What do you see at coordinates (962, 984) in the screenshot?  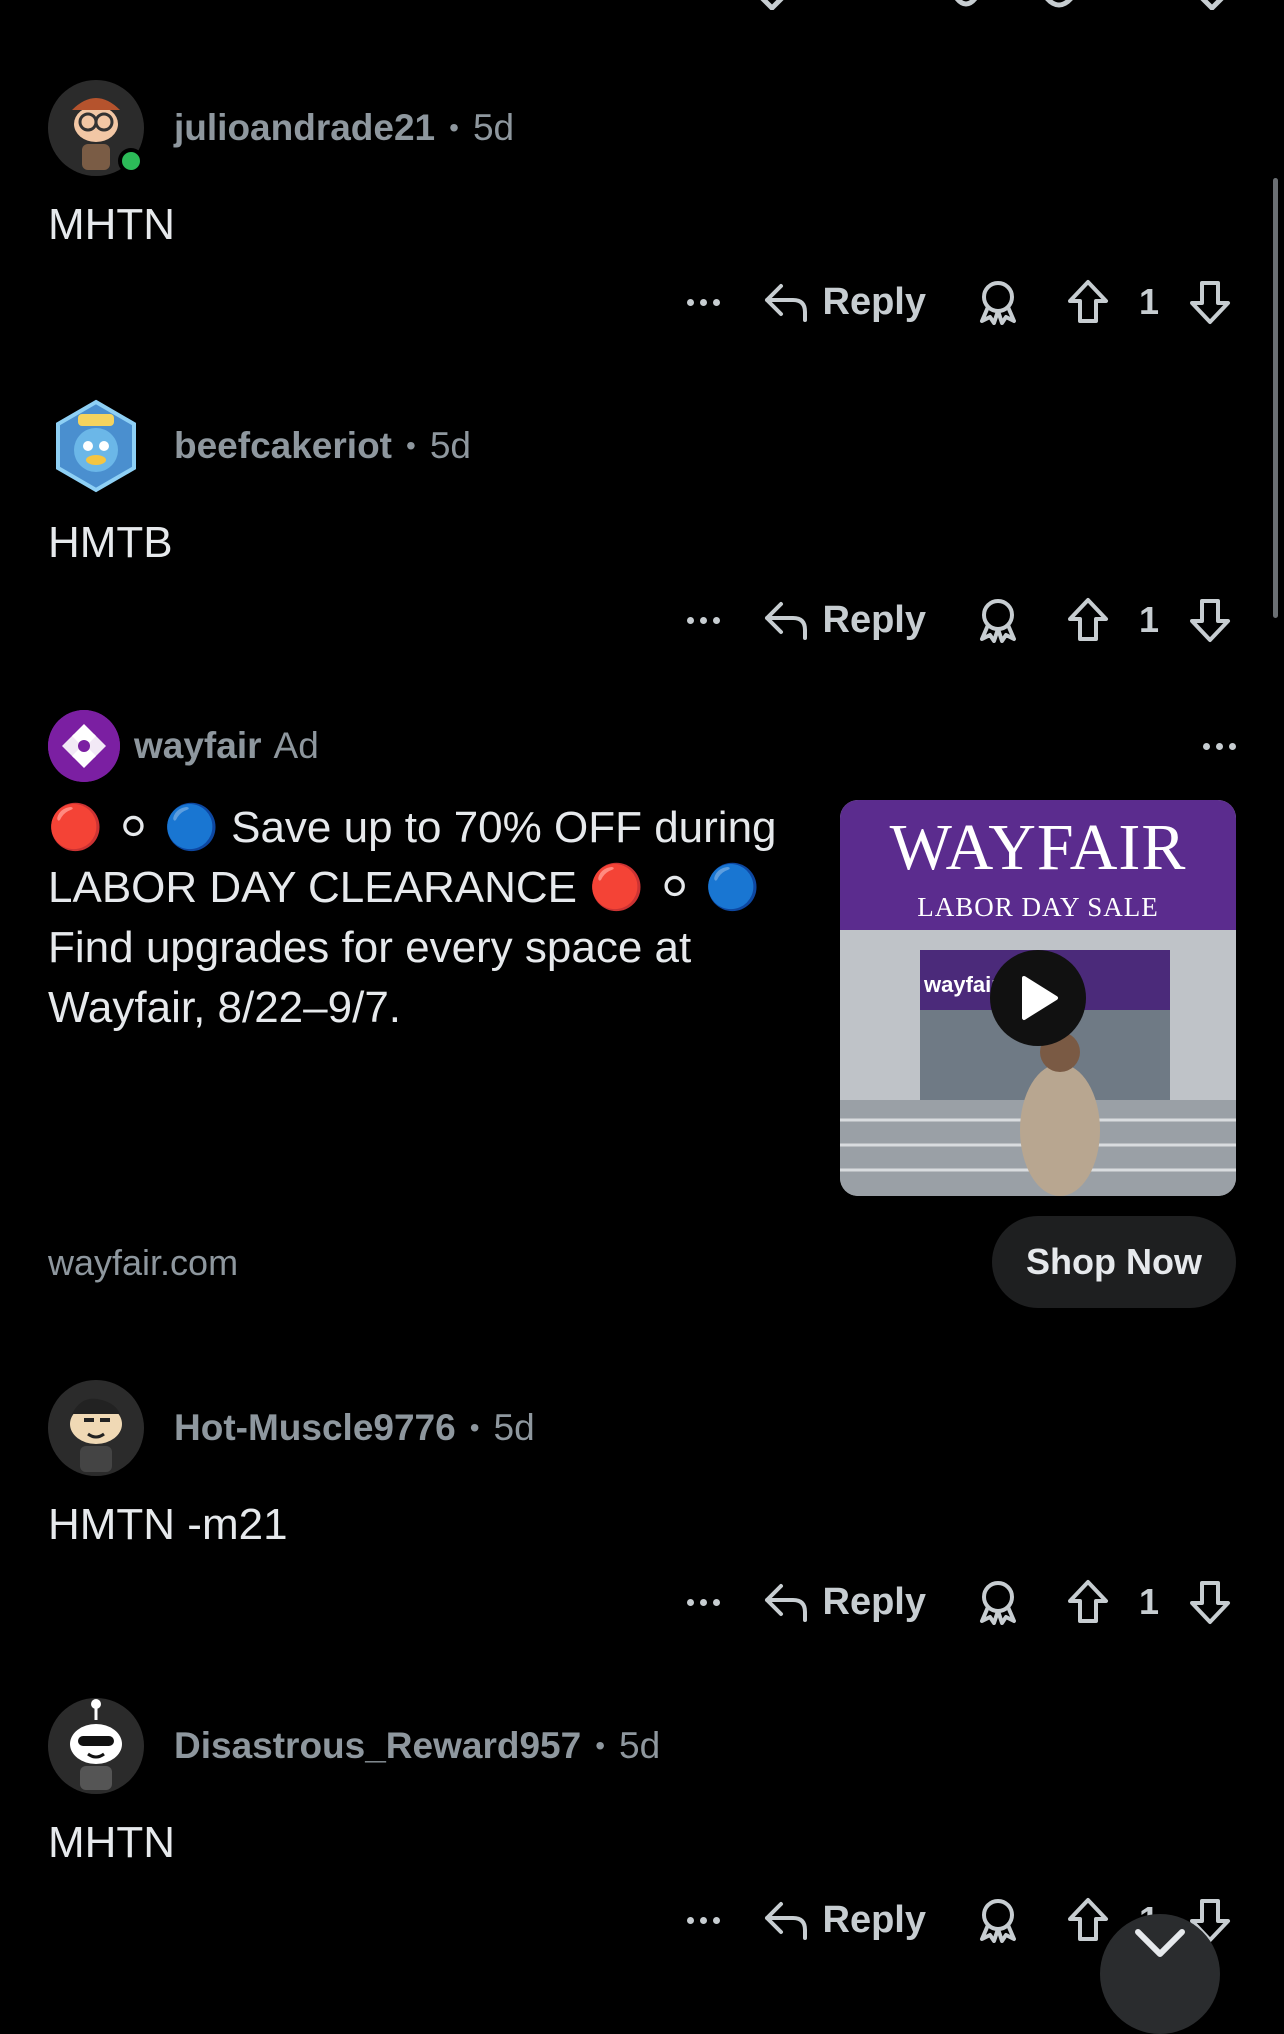 I see `storefront-sign: wayfair` at bounding box center [962, 984].